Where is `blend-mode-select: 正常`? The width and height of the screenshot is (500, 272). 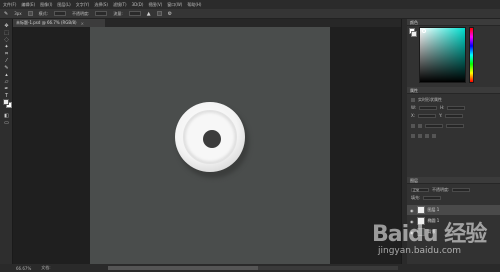
blend-mode-select: 正常 is located at coordinates (420, 189).